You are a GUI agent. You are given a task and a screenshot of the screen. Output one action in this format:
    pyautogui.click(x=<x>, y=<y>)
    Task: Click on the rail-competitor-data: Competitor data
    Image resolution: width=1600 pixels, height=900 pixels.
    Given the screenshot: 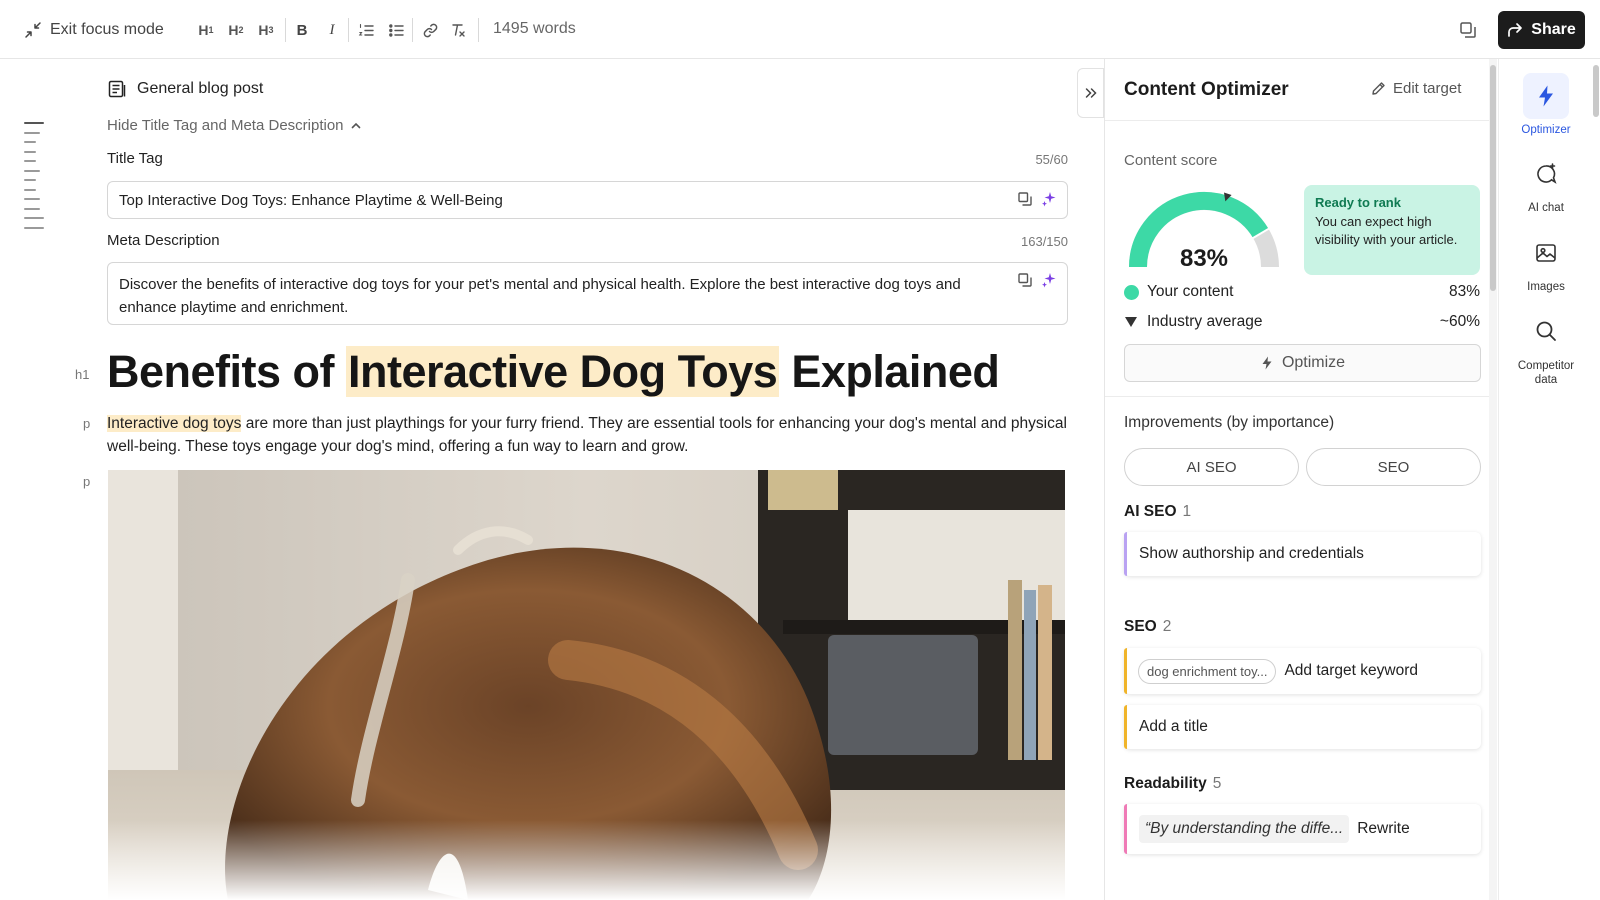 What is the action you would take?
    pyautogui.click(x=1546, y=347)
    